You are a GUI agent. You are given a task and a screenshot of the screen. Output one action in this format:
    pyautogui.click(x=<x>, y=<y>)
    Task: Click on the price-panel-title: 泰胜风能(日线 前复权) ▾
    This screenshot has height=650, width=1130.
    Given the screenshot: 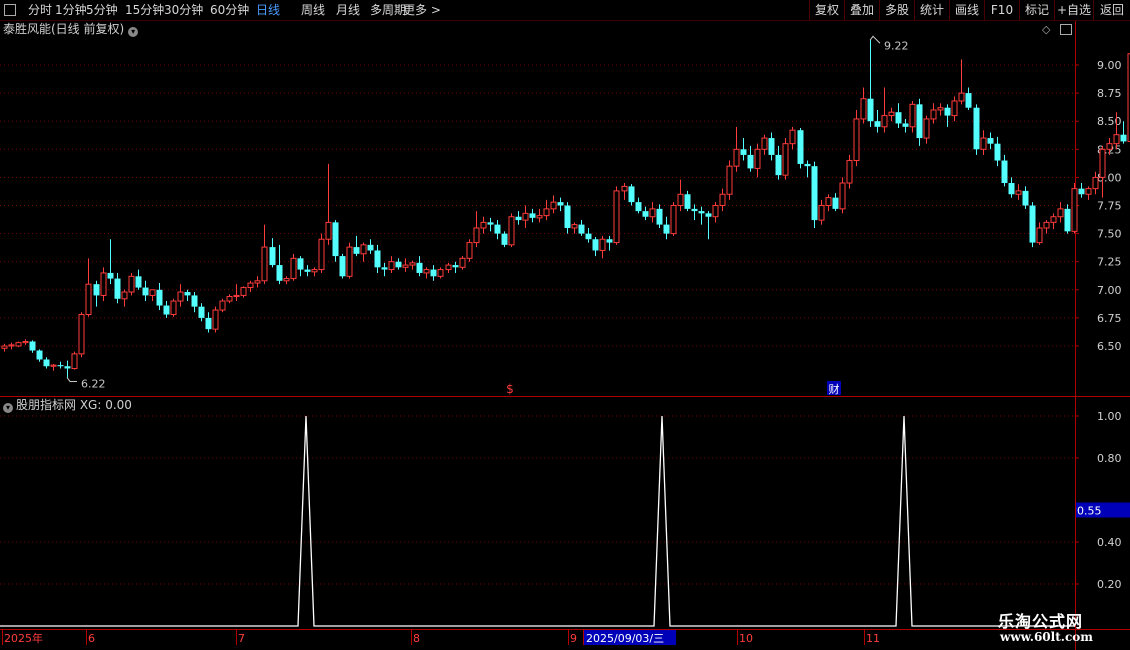 What is the action you would take?
    pyautogui.click(x=71, y=29)
    